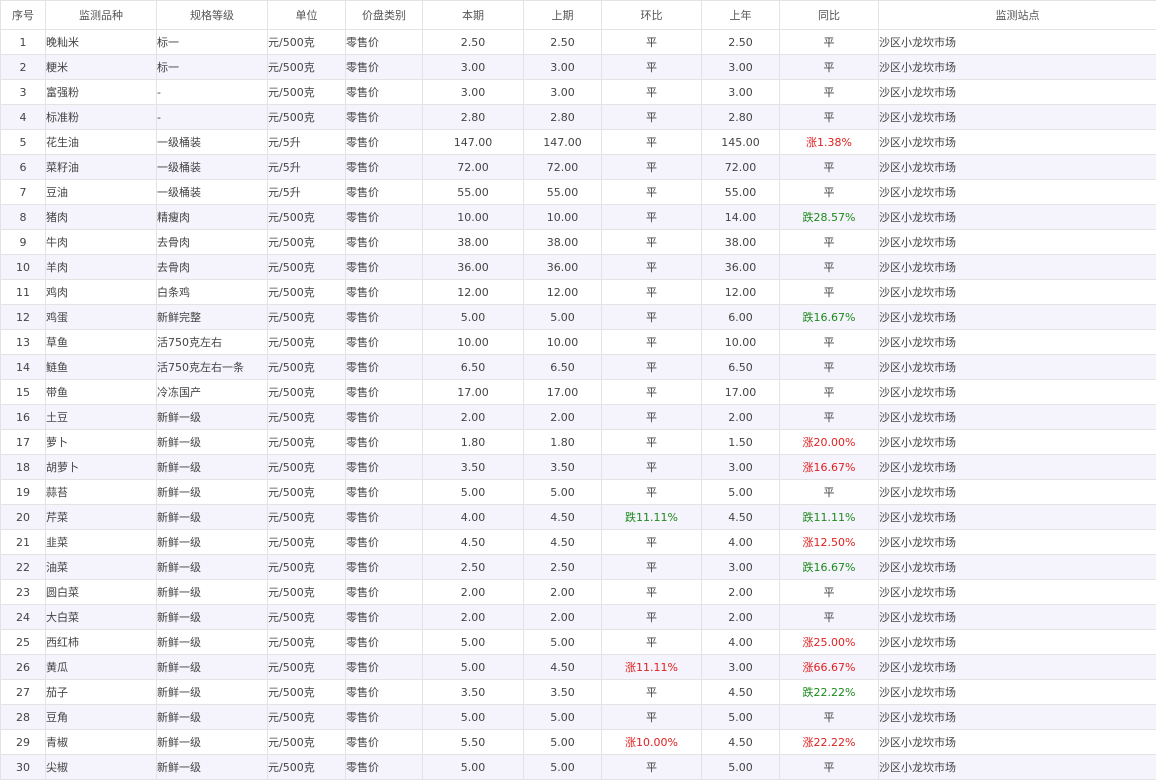  What do you see at coordinates (473, 15) in the screenshot?
I see `col-header-current: 本期` at bounding box center [473, 15].